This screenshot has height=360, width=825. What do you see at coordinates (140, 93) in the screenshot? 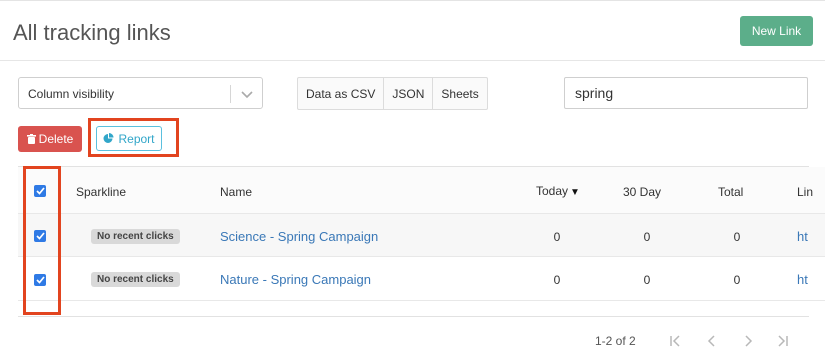
I see `column-visibility-select: Column visibility` at bounding box center [140, 93].